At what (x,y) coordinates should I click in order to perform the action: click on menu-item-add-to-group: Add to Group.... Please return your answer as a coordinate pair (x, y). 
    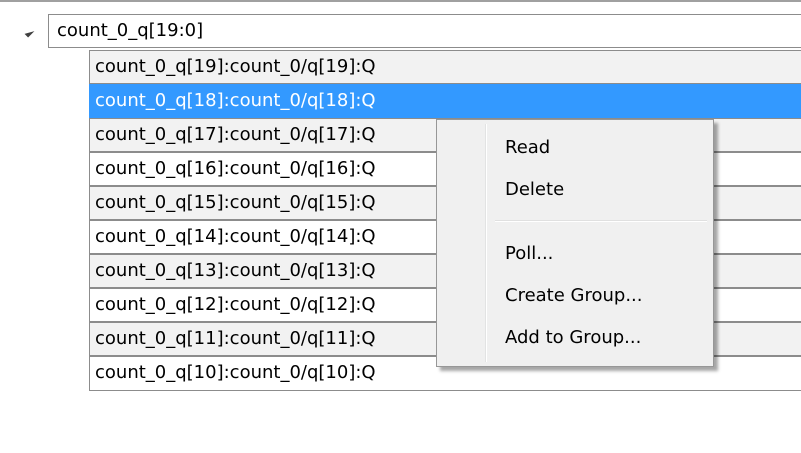
    Looking at the image, I should click on (575, 338).